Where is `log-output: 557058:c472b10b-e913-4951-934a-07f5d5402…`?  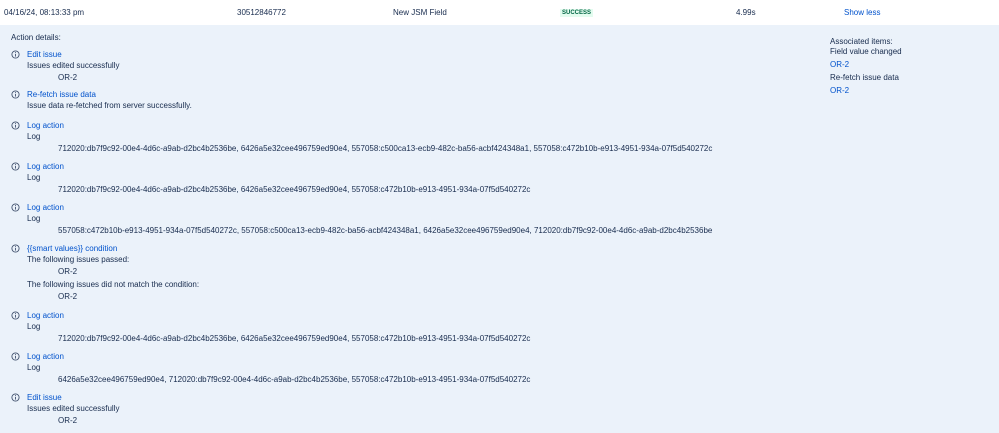
log-output: 557058:c472b10b-e913-4951-934a-07f5d5402… is located at coordinates (385, 230).